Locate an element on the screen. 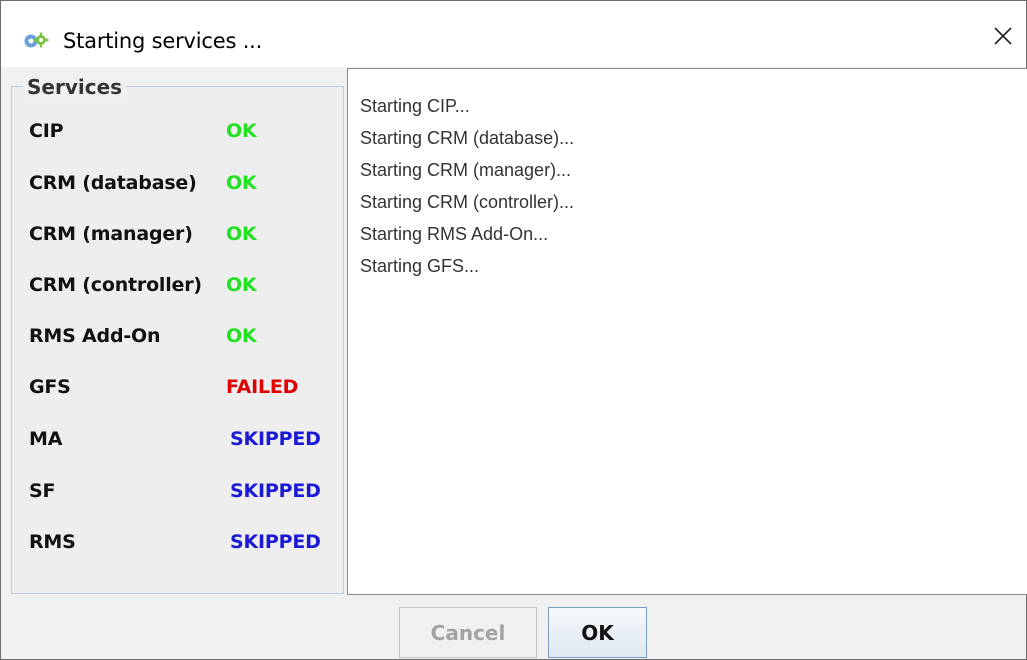  service-row: MA SKIPPED is located at coordinates (184, 441).